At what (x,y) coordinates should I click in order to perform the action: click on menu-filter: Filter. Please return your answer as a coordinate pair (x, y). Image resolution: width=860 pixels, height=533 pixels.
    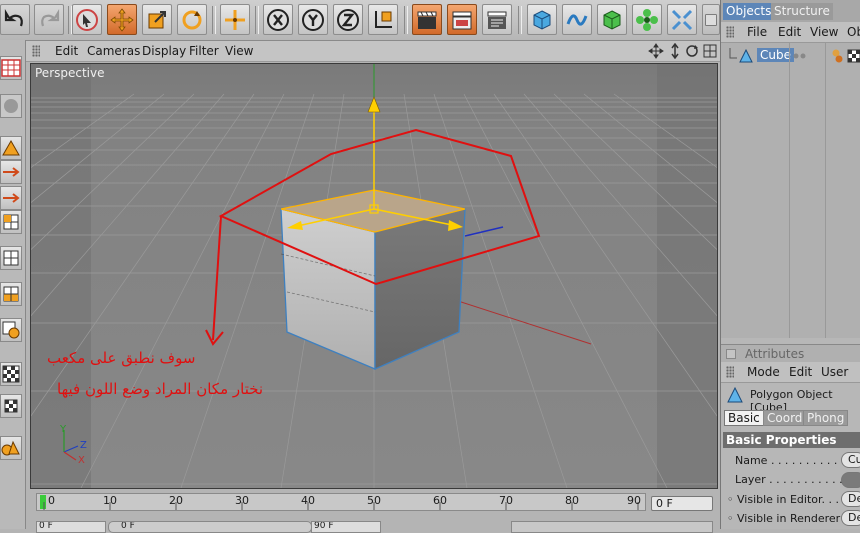
    Looking at the image, I should click on (204, 51).